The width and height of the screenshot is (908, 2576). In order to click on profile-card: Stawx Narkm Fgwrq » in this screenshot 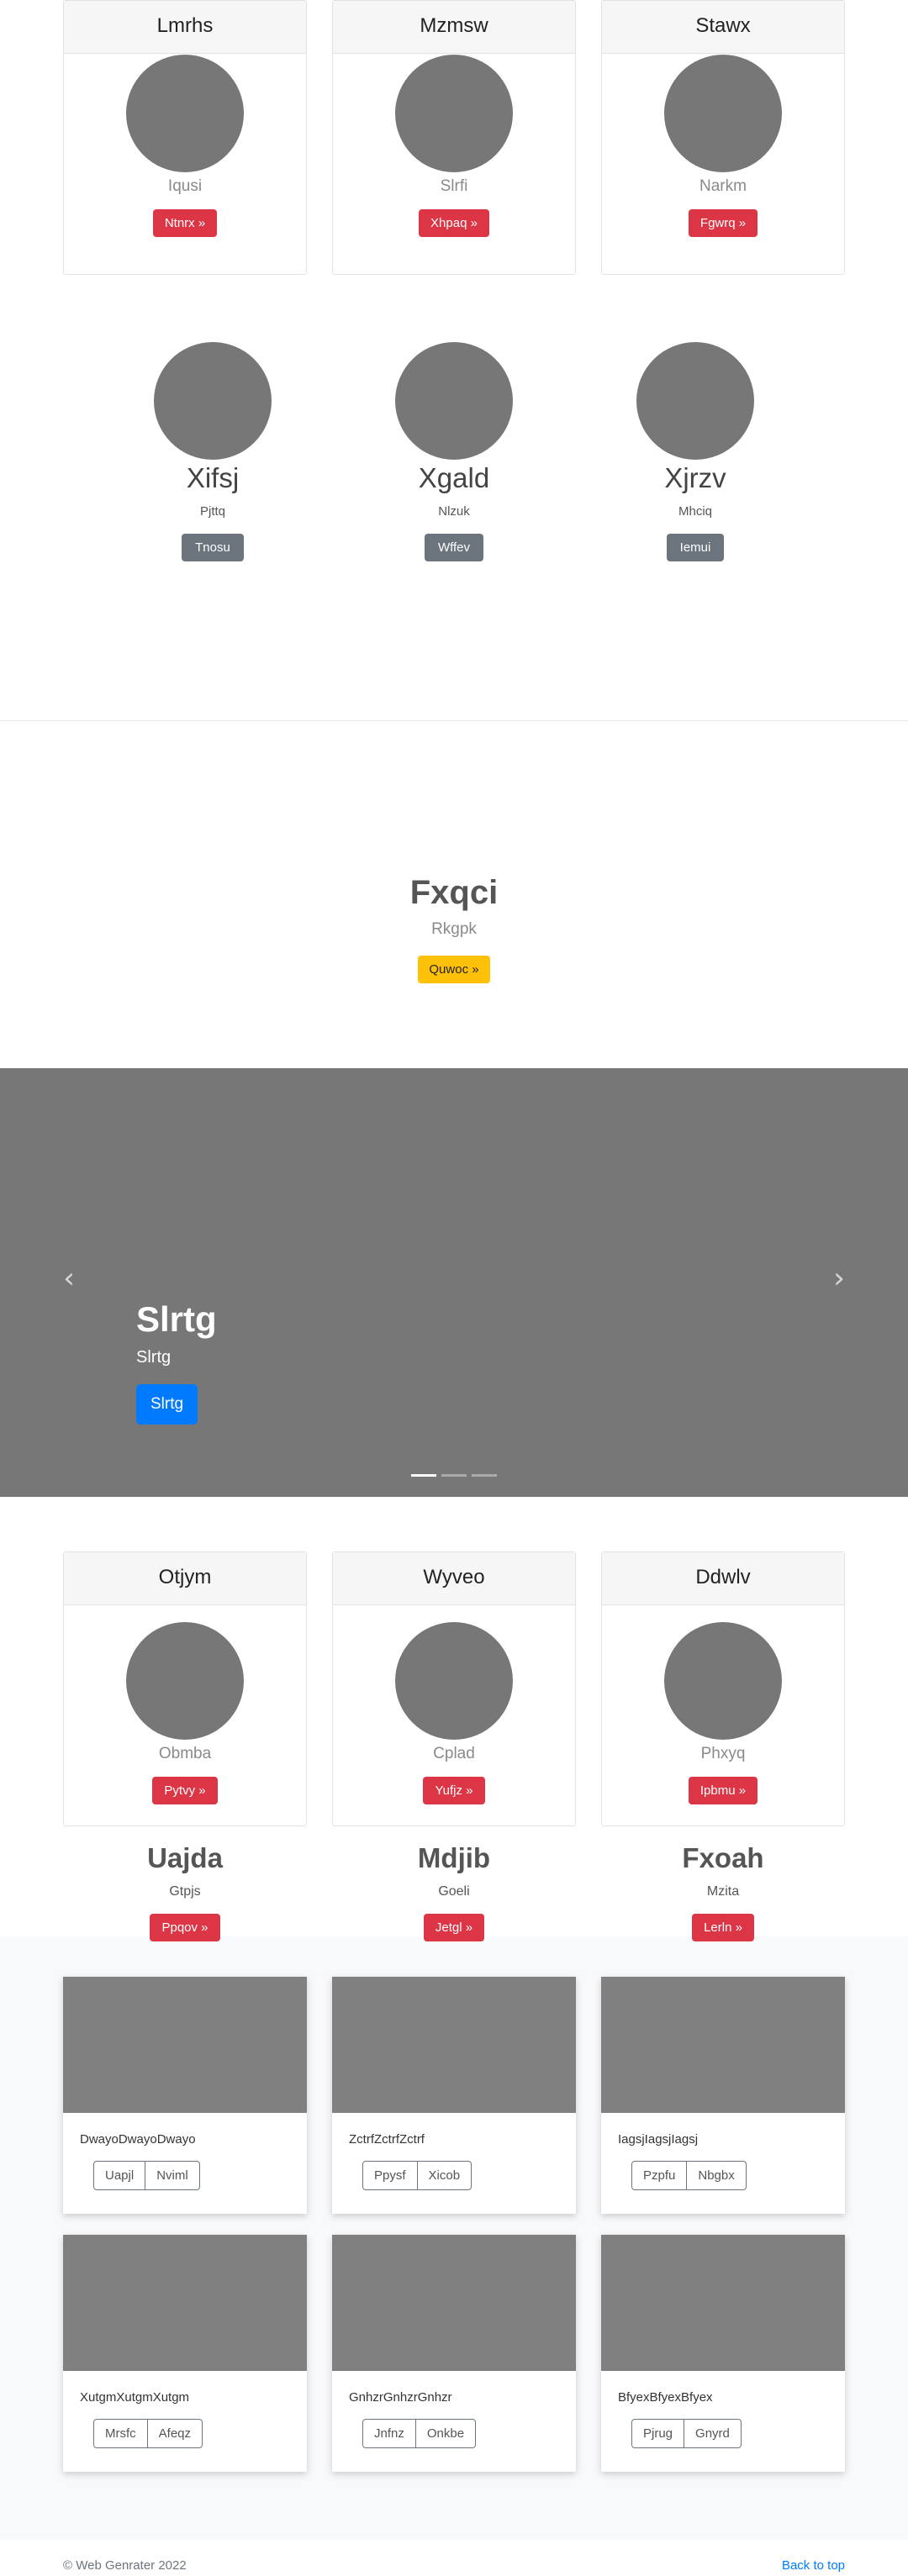, I will do `click(723, 137)`.